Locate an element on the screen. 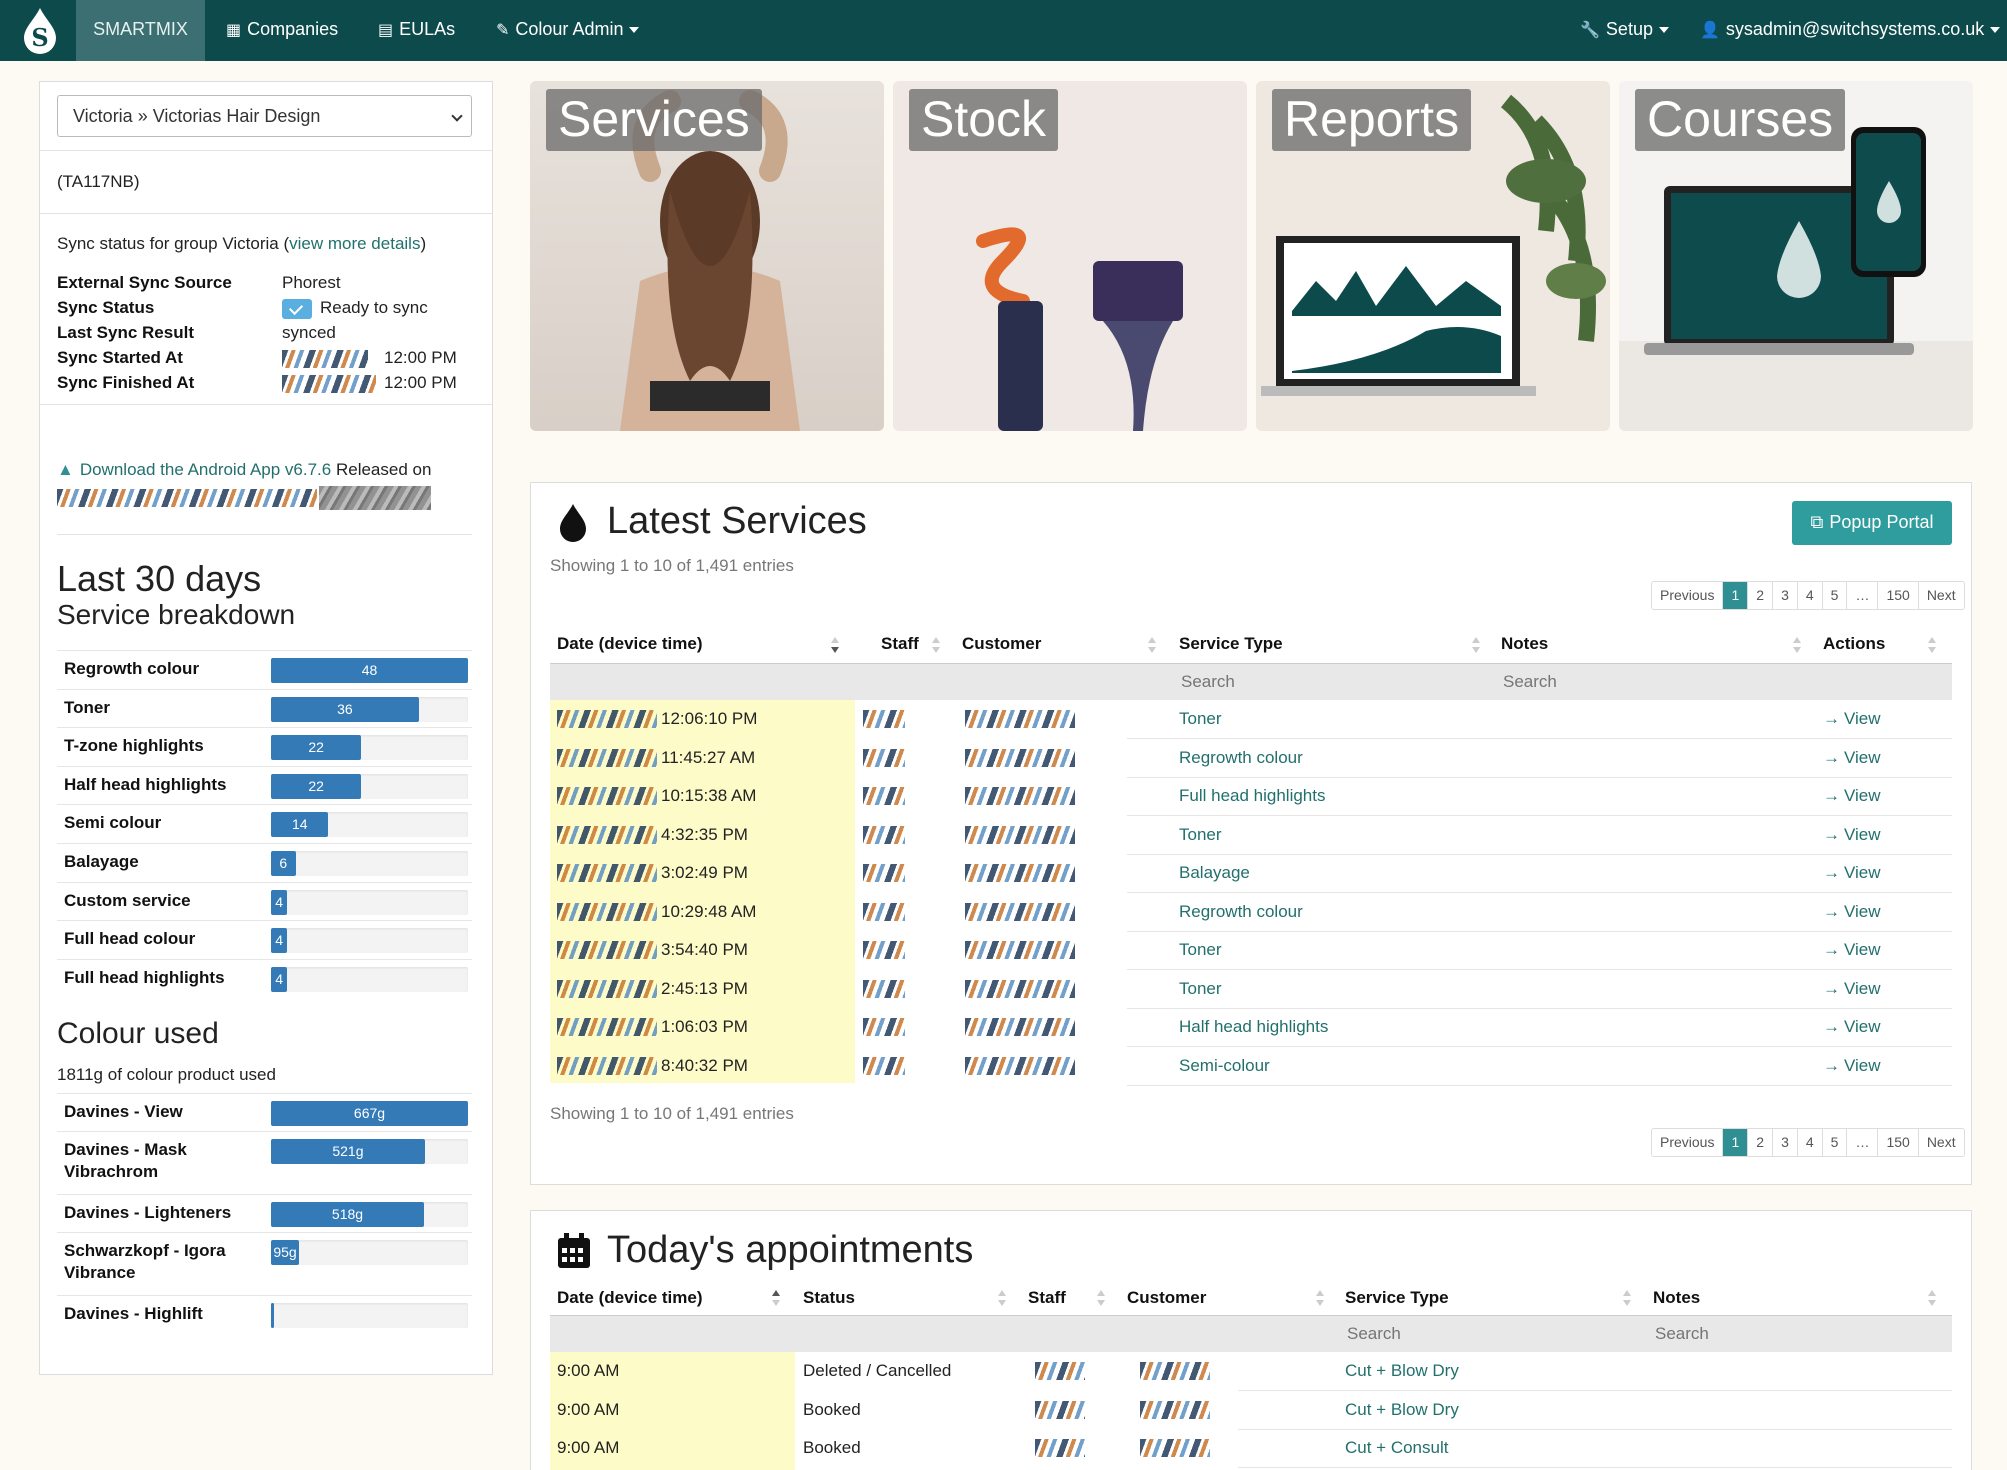 Image resolution: width=2007 pixels, height=1470 pixels. bar-track: 22 is located at coordinates (369, 748).